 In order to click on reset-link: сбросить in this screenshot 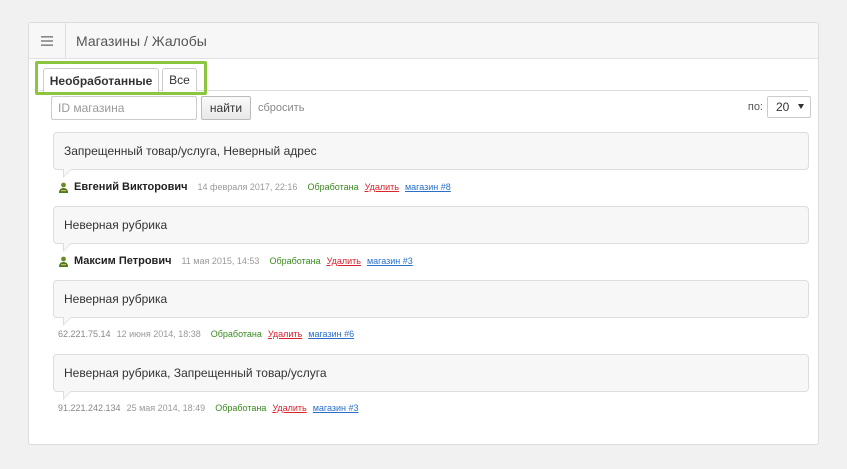, I will do `click(281, 108)`.